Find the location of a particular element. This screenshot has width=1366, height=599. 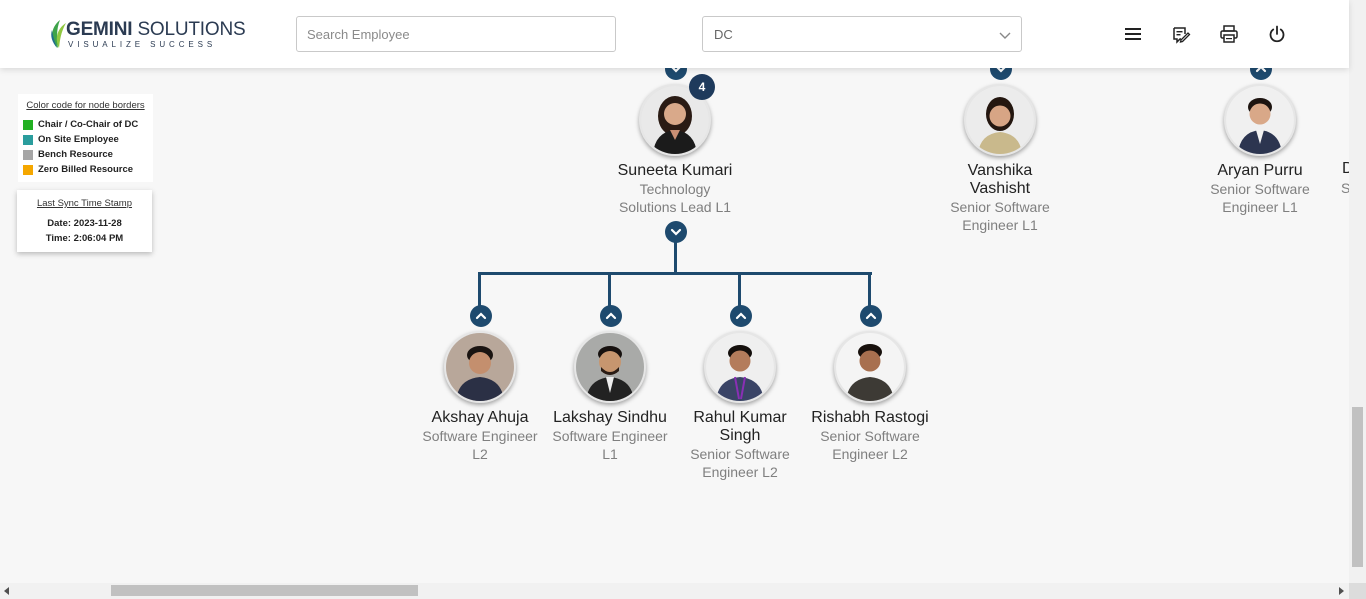

logout-button is located at coordinates (1277, 34).